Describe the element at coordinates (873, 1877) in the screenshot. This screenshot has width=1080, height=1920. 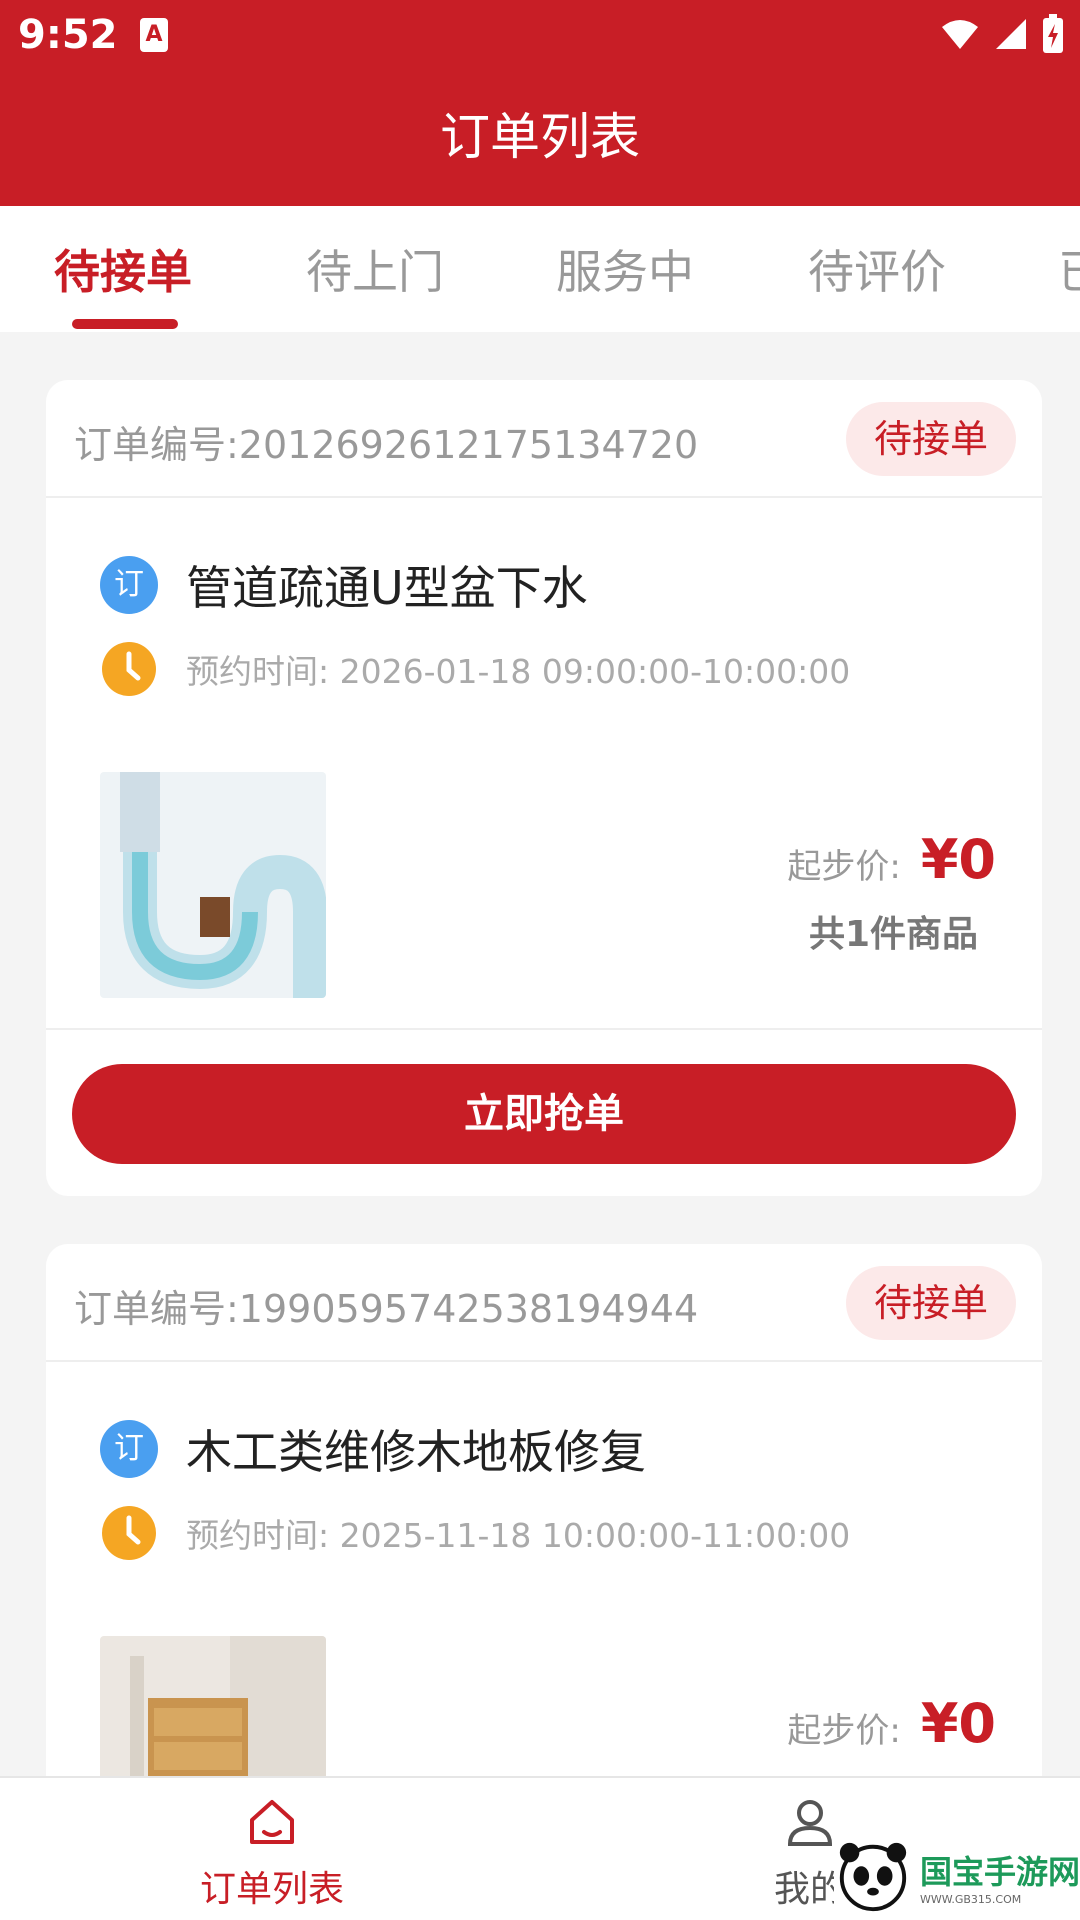
I see `panda-logo-icon` at that location.